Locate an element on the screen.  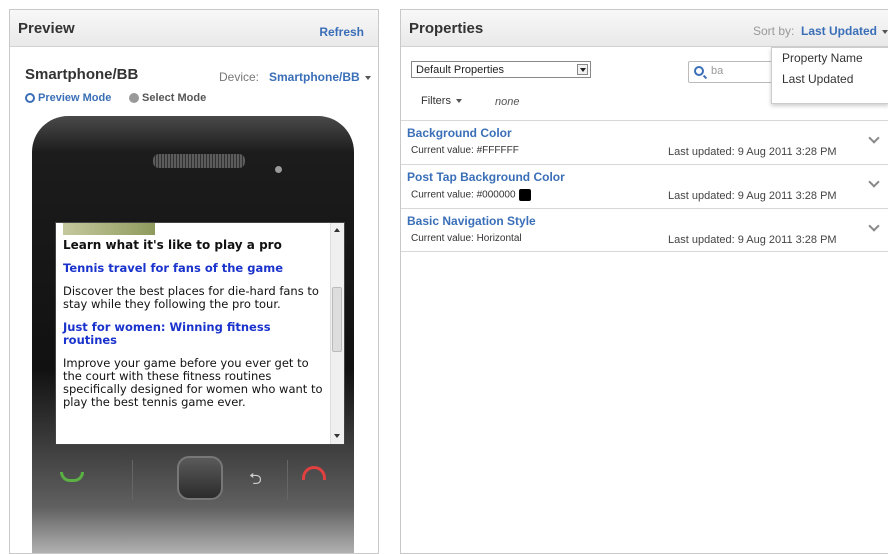
filters-value: none is located at coordinates (507, 102).